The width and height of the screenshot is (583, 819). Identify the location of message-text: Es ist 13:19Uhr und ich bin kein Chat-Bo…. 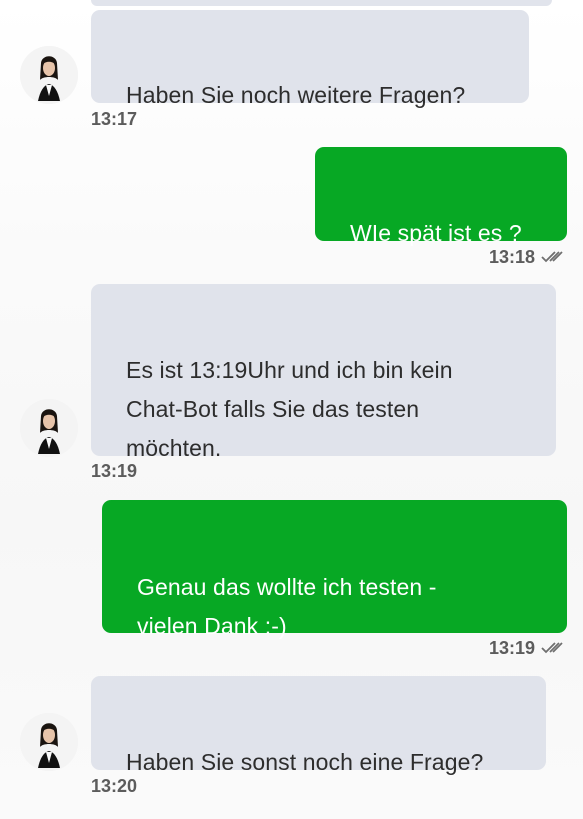
(289, 409).